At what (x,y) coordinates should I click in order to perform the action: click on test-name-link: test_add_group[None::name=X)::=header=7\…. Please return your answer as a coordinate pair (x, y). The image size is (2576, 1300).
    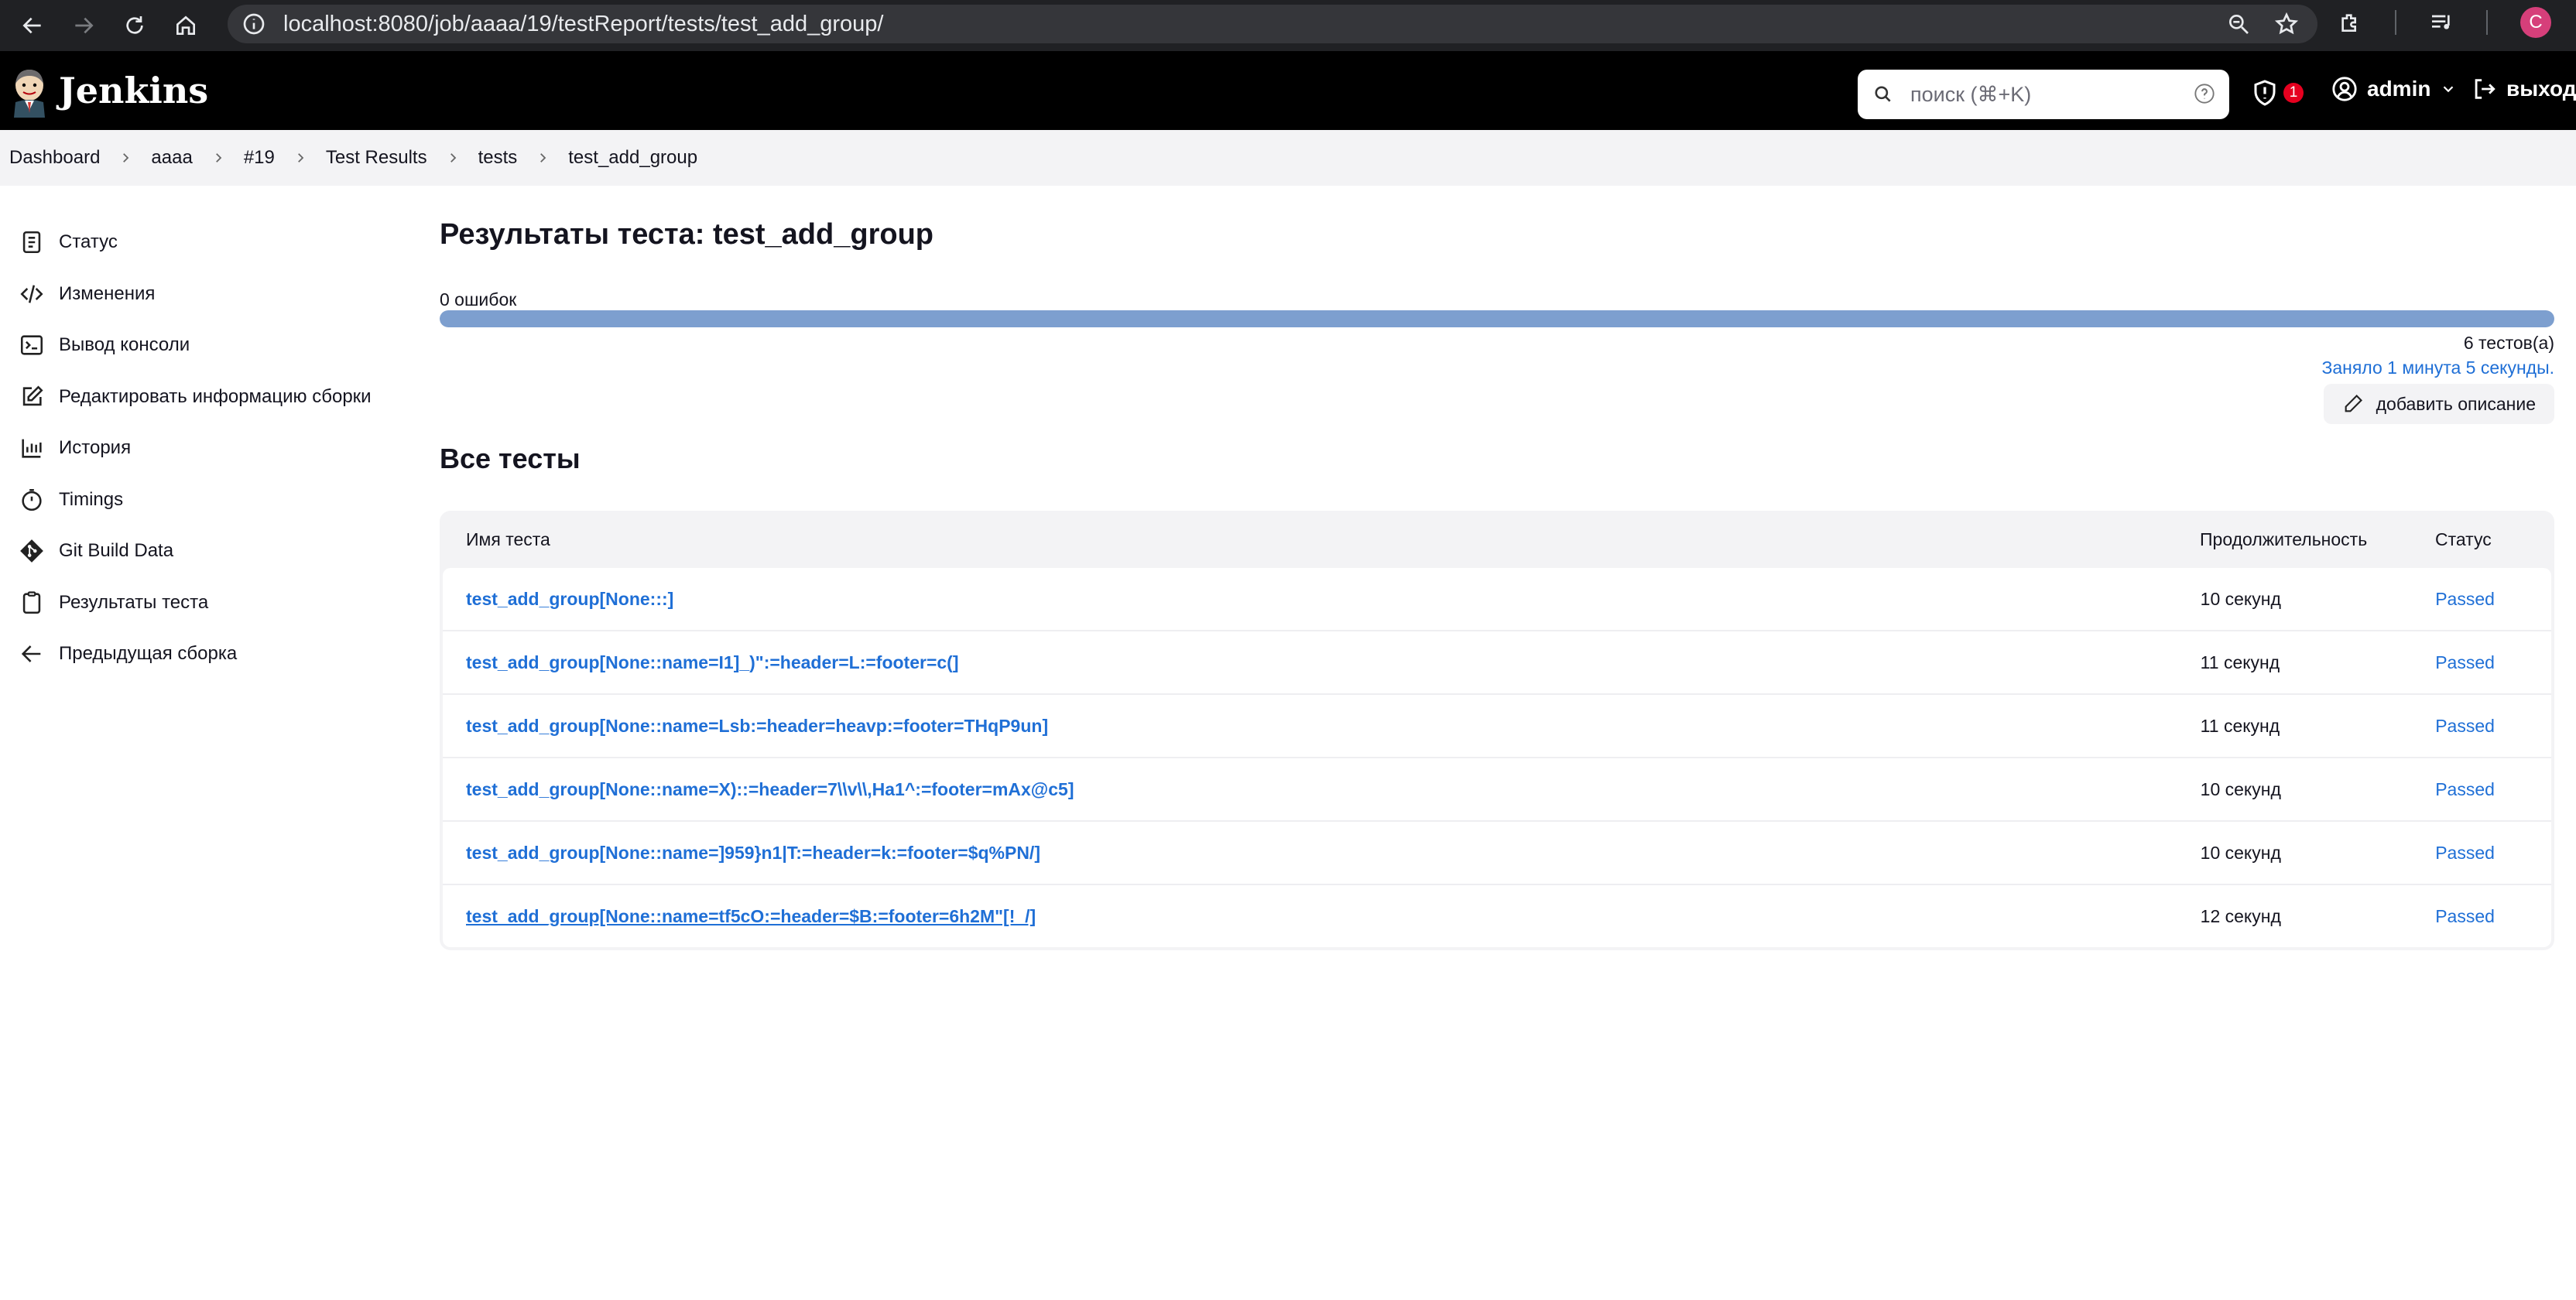
    Looking at the image, I should click on (770, 789).